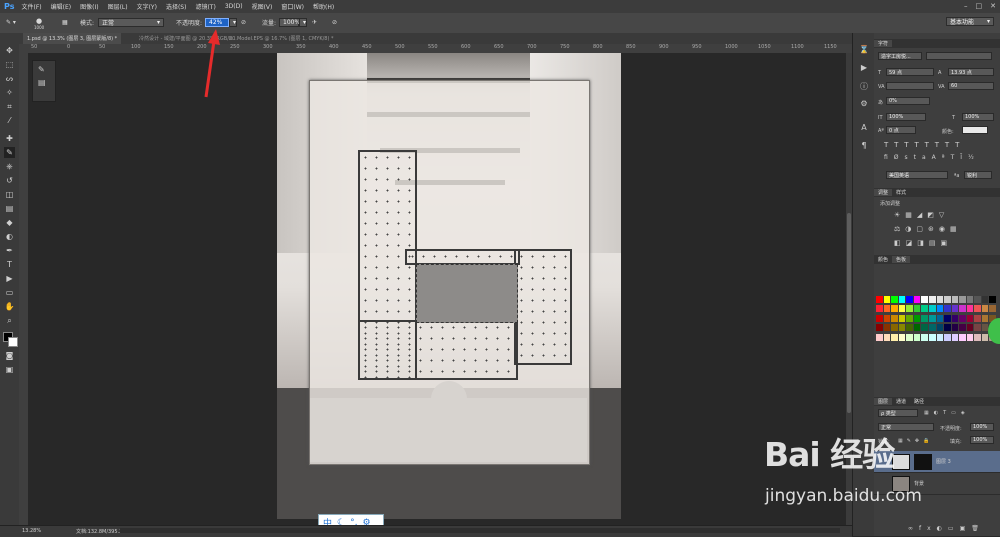 The image size is (1000, 537). What do you see at coordinates (281, 38) in the screenshot?
I see `tab-document-3: 20 Model.EPS @ 16.7% (图层 1, CMYK/8) *` at bounding box center [281, 38].